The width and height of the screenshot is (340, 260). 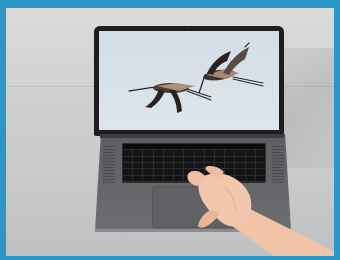 I want to click on frame-border-bottom, so click(x=170, y=258).